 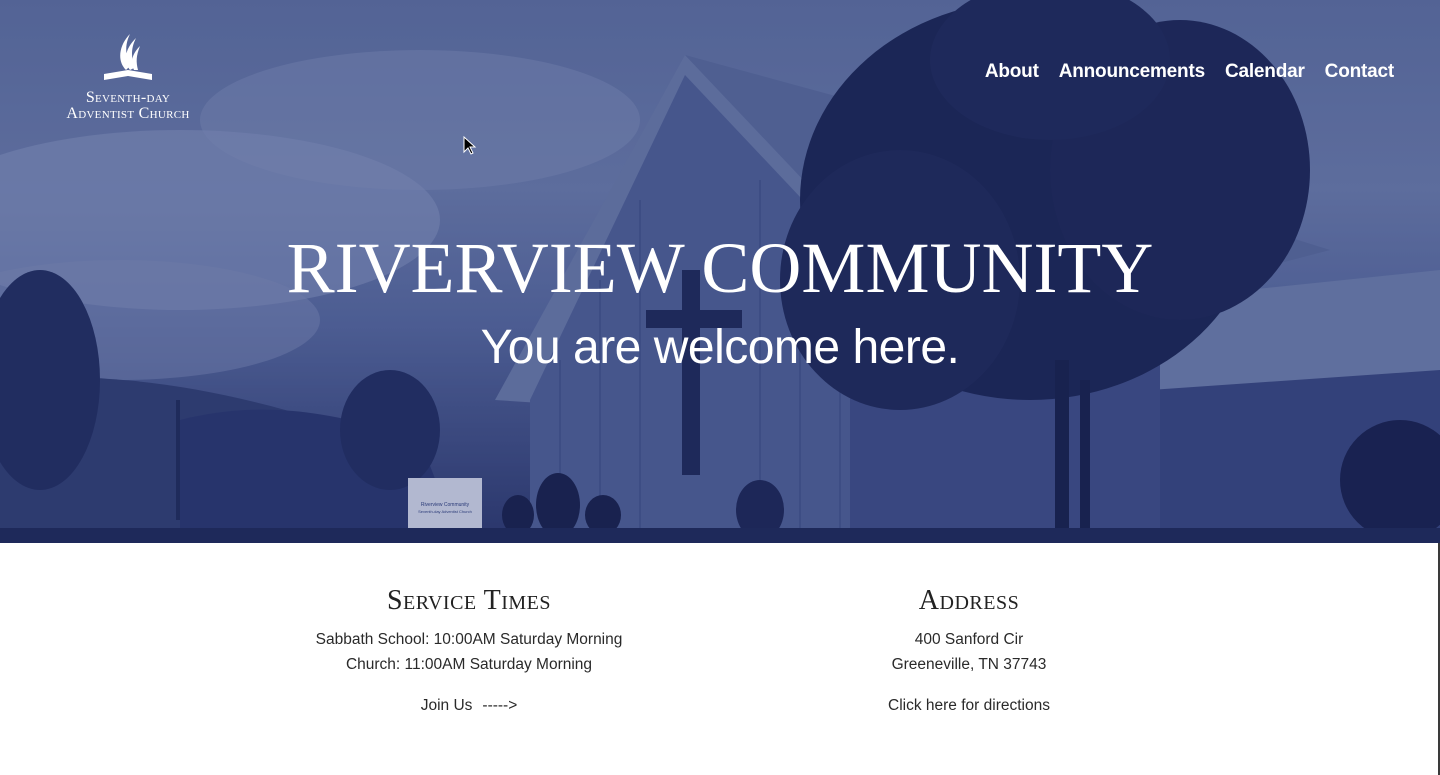 What do you see at coordinates (720, 347) in the screenshot?
I see `hero-subtitle: You are welcome here.` at bounding box center [720, 347].